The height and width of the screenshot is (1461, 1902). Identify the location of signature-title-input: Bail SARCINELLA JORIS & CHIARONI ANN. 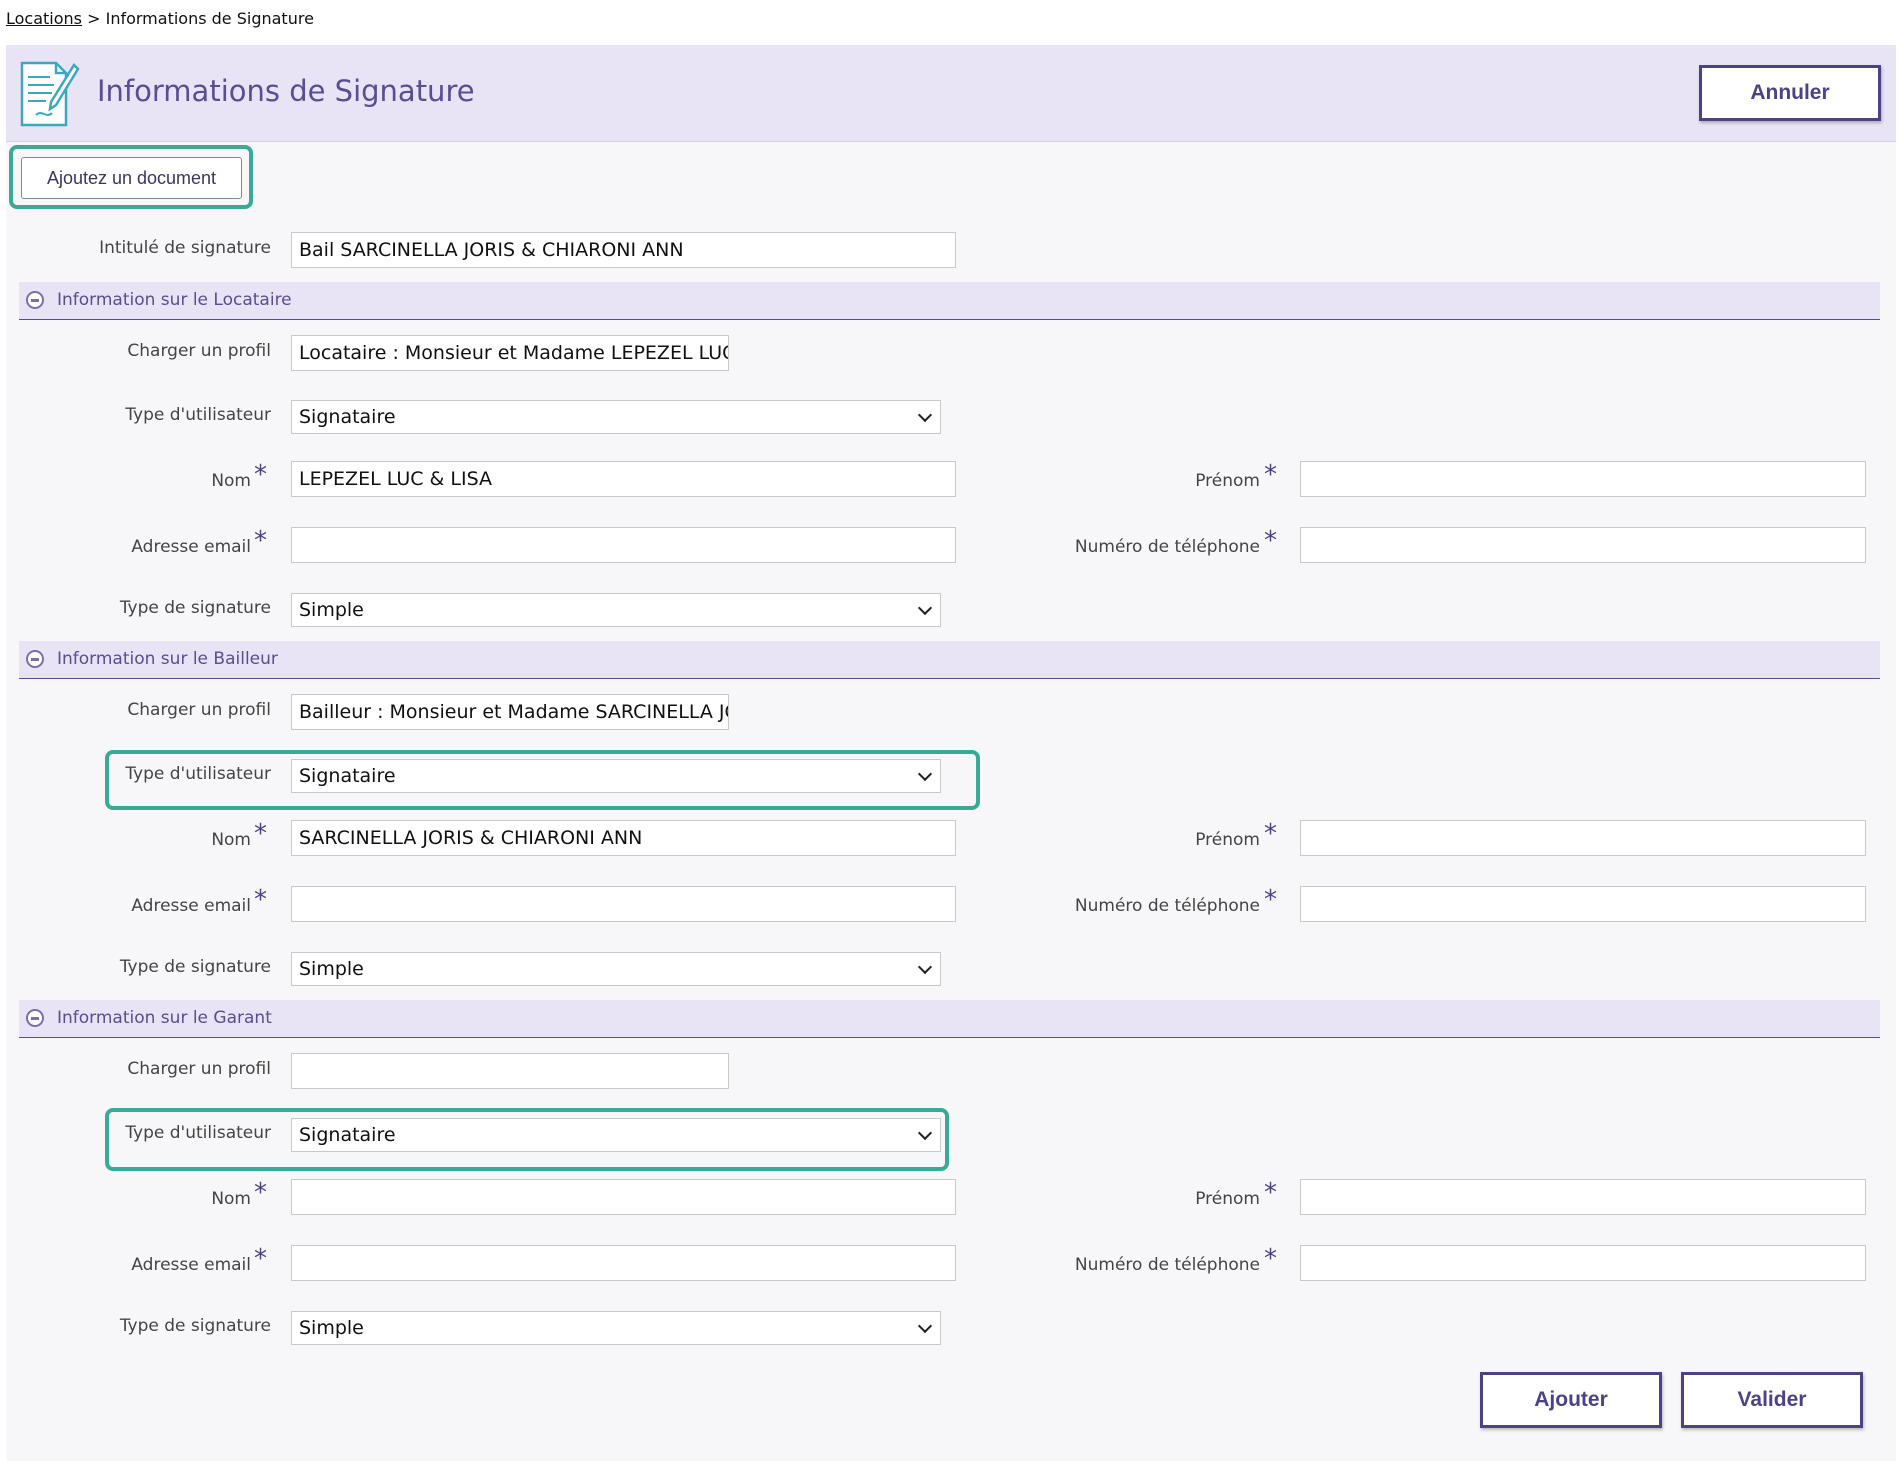
(623, 250).